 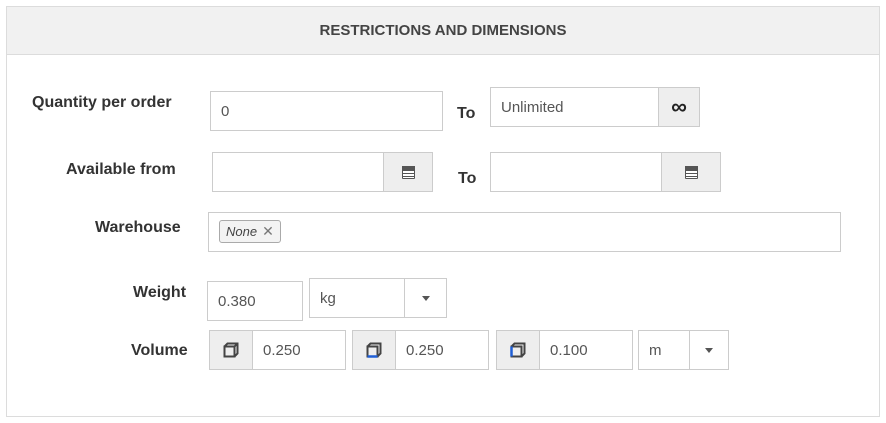 I want to click on volume-length-addon, so click(x=231, y=350).